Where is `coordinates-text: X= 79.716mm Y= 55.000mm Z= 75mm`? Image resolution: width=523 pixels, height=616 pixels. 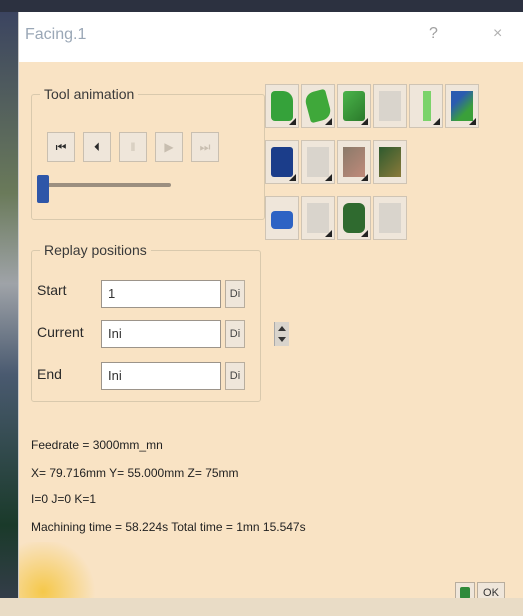 coordinates-text: X= 79.716mm Y= 55.000mm Z= 75mm is located at coordinates (135, 473).